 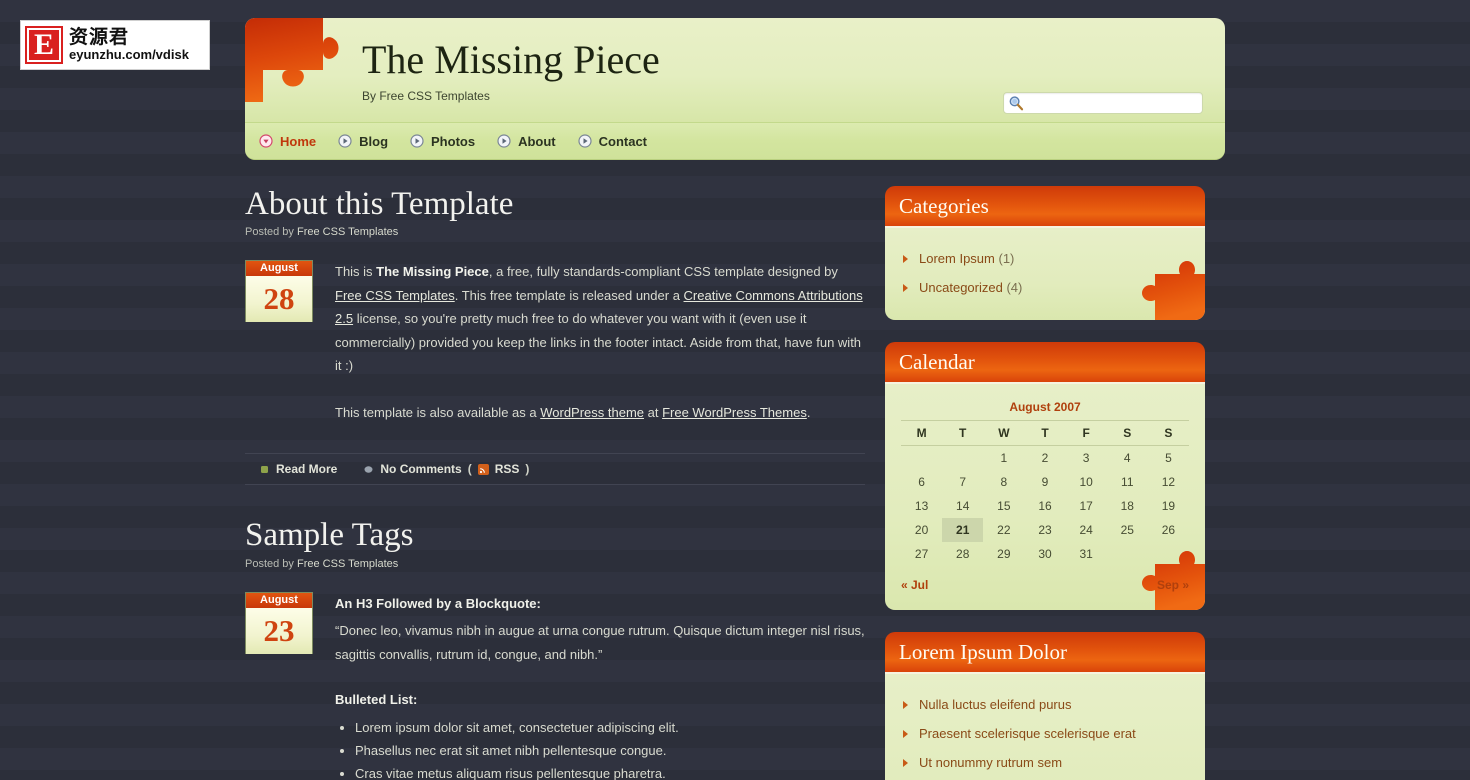 I want to click on nav-label-photos: Photos, so click(x=453, y=141).